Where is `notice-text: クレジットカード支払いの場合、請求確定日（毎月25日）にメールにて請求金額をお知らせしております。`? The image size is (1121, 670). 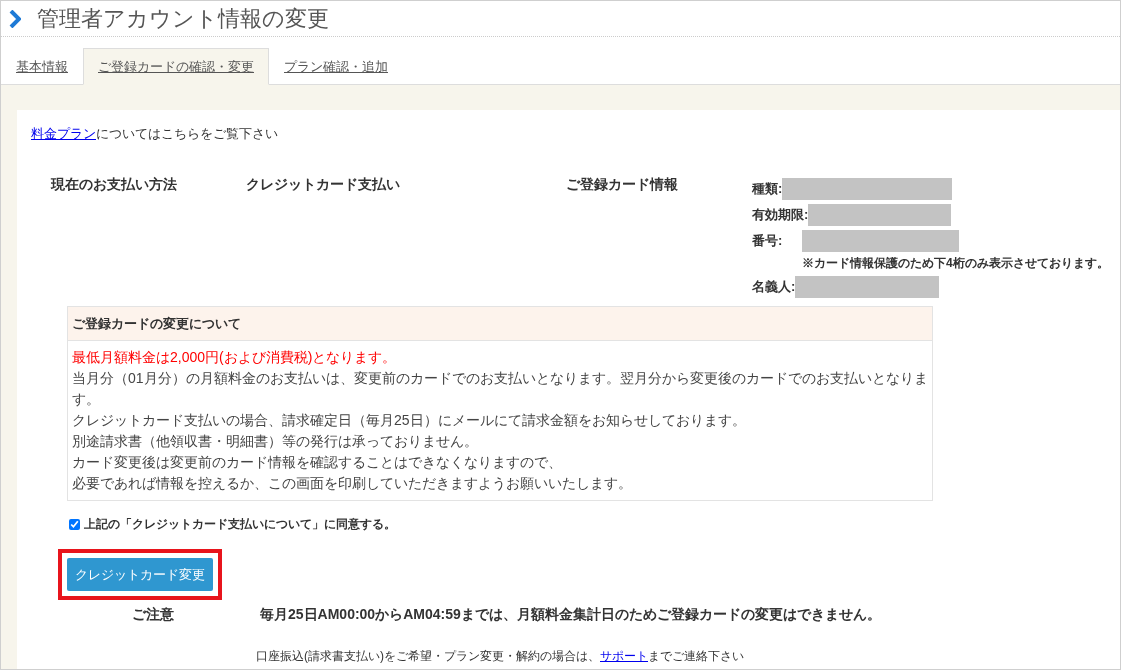
notice-text: クレジットカード支払いの場合、請求確定日（毎月25日）にメールにて請求金額をお知らせしております。 is located at coordinates (409, 420).